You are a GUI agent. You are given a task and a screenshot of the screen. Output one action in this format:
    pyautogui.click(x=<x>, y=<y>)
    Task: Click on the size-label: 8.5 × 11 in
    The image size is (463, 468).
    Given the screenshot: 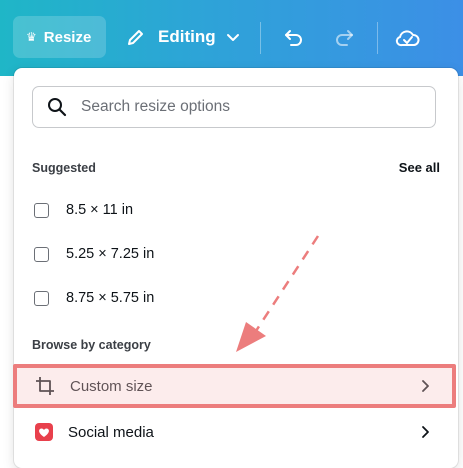 What is the action you would take?
    pyautogui.click(x=100, y=210)
    